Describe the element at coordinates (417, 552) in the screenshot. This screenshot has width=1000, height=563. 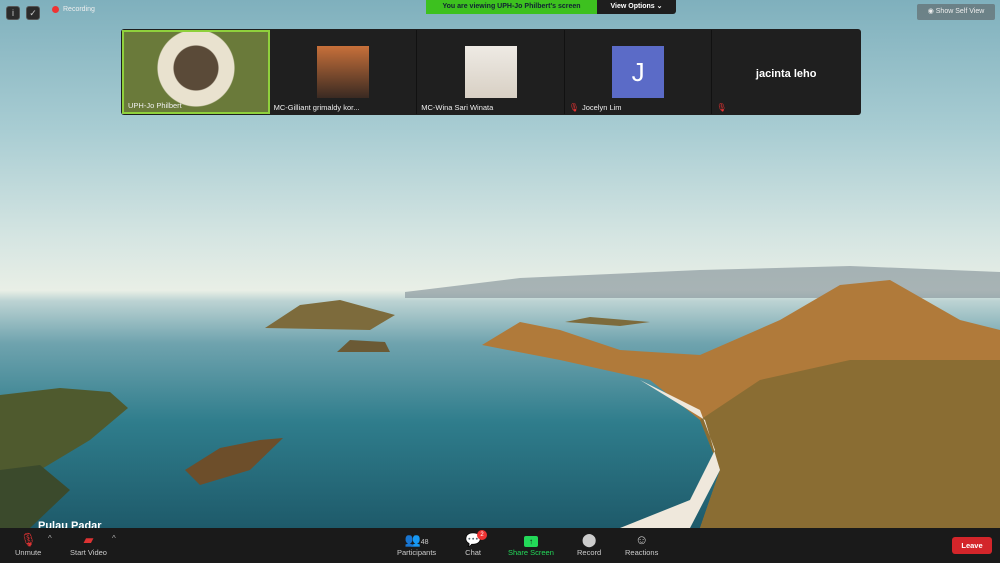
I see `participants-label: Participants` at that location.